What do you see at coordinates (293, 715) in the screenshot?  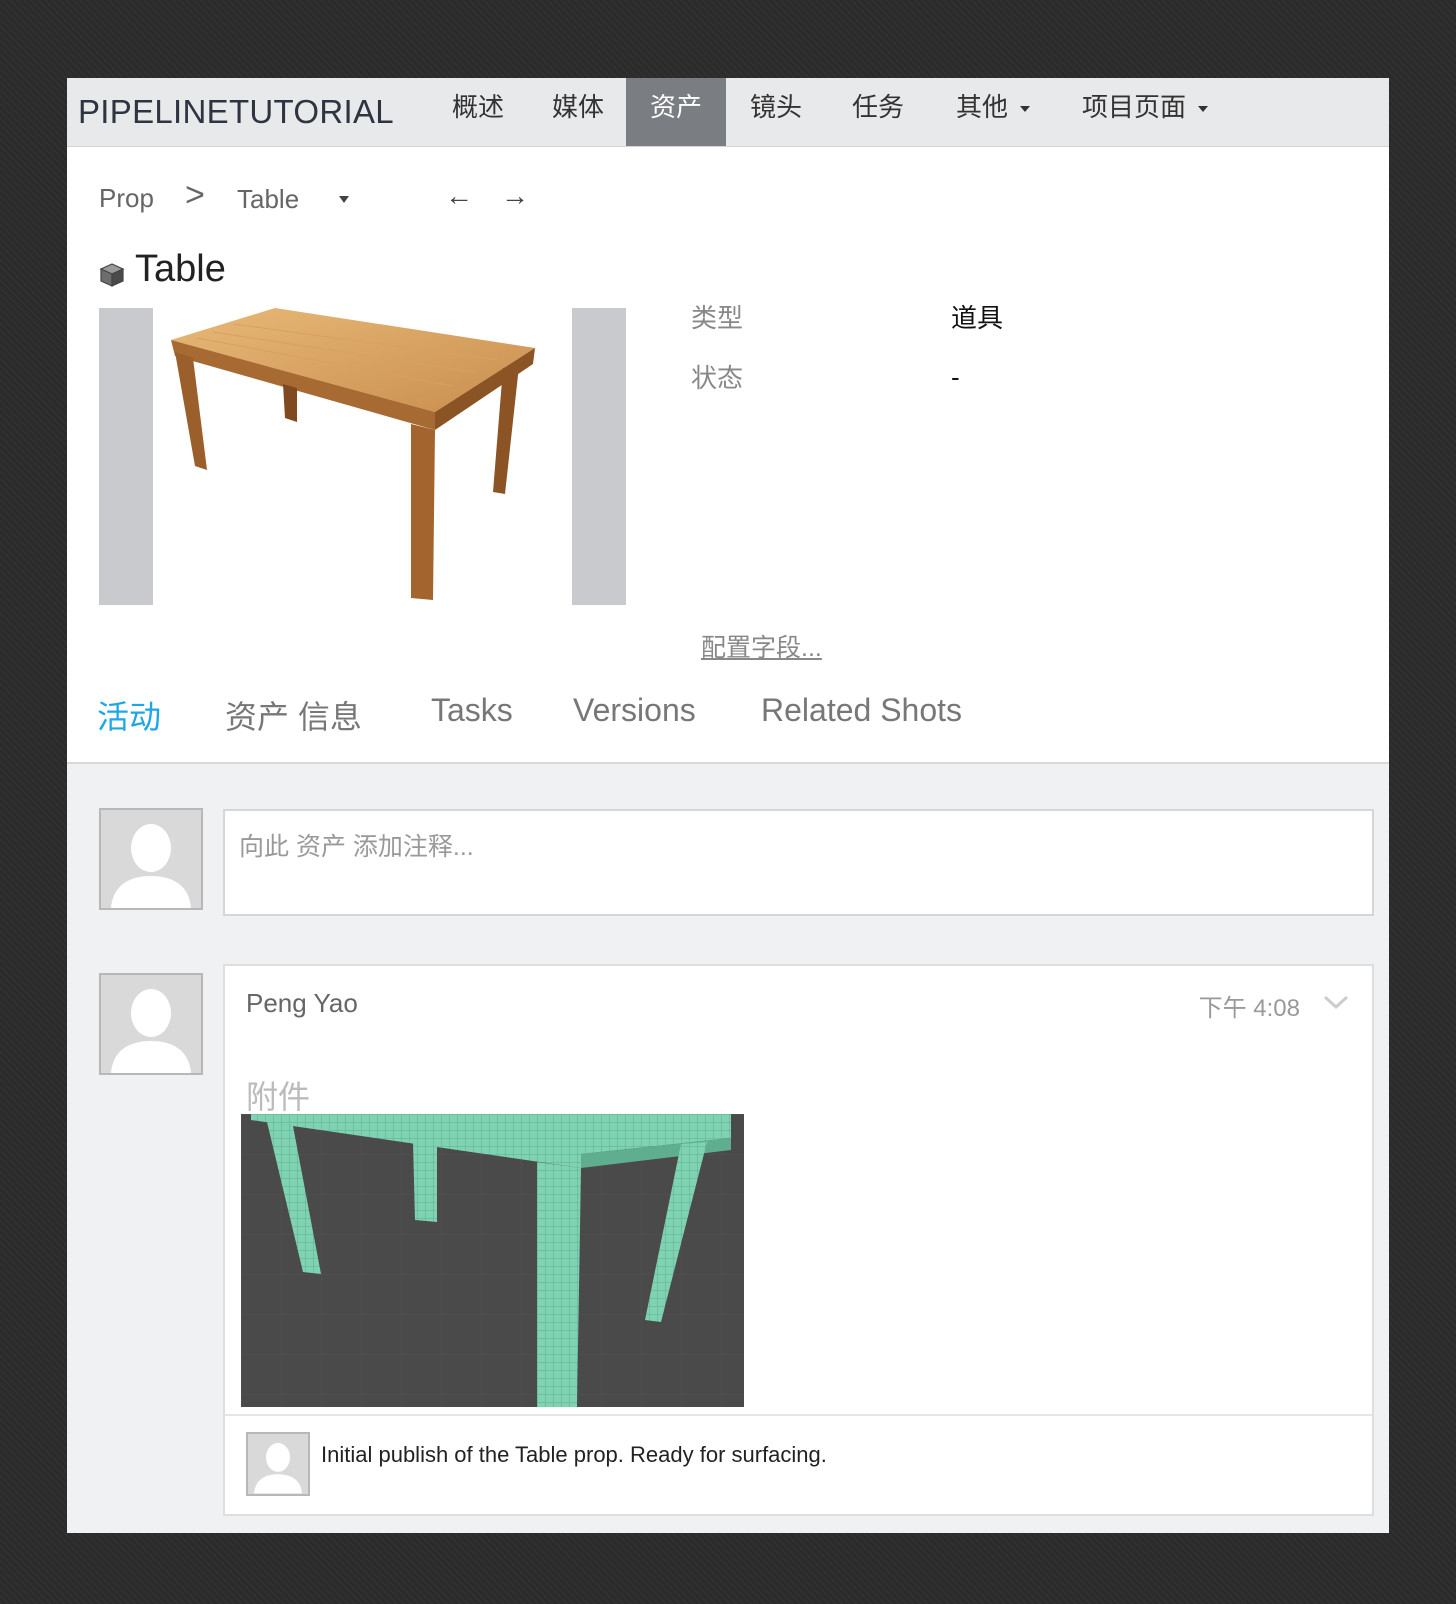 I see `tab-asset-info: 资产 信息` at bounding box center [293, 715].